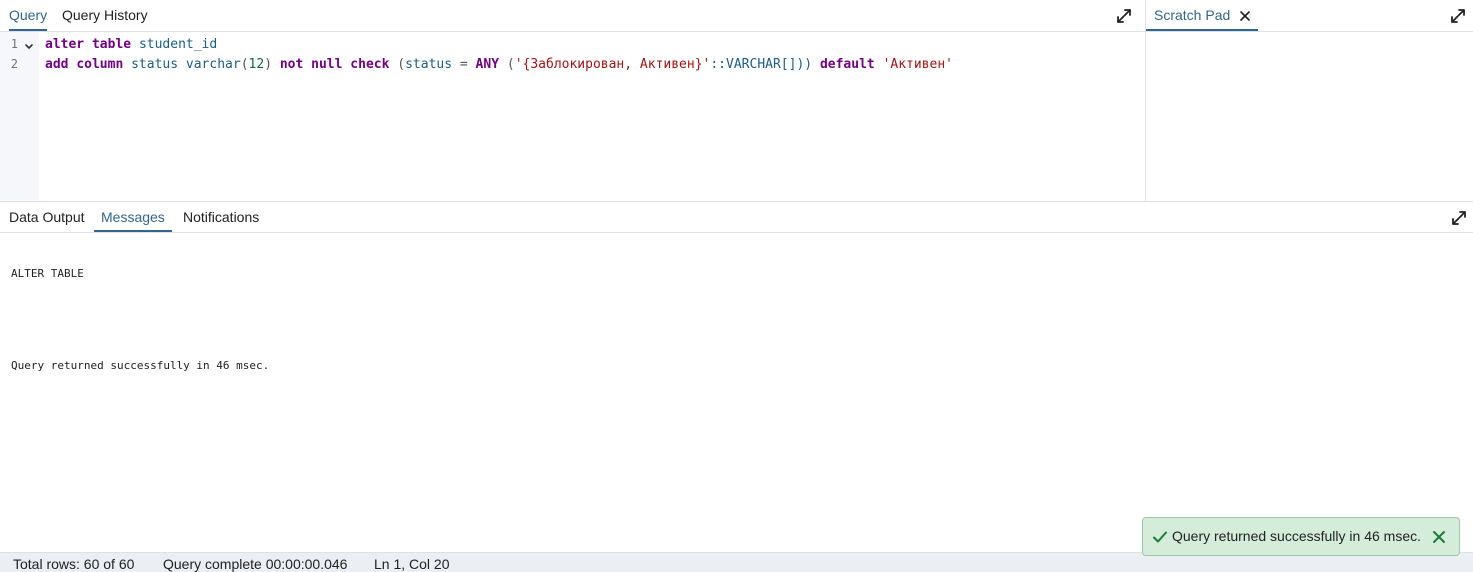  I want to click on scratch-pad-textarea, so click(1309, 116).